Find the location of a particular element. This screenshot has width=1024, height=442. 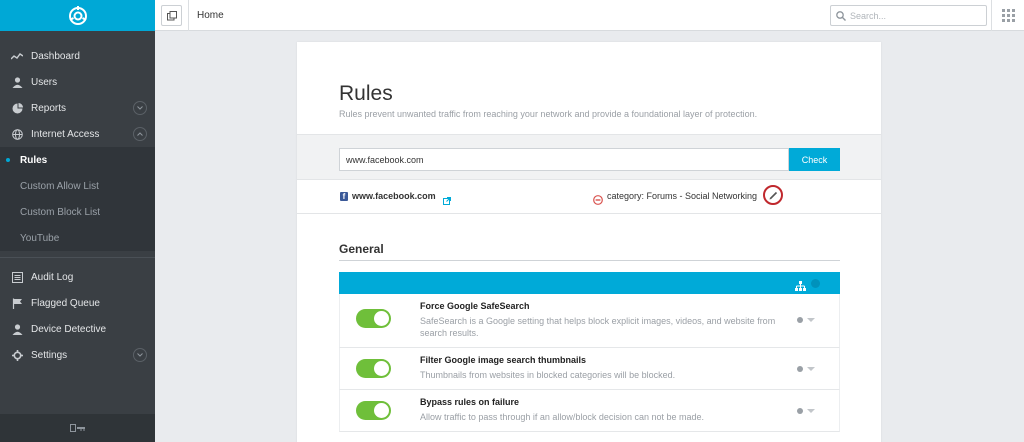

blocked-icon is located at coordinates (598, 201).